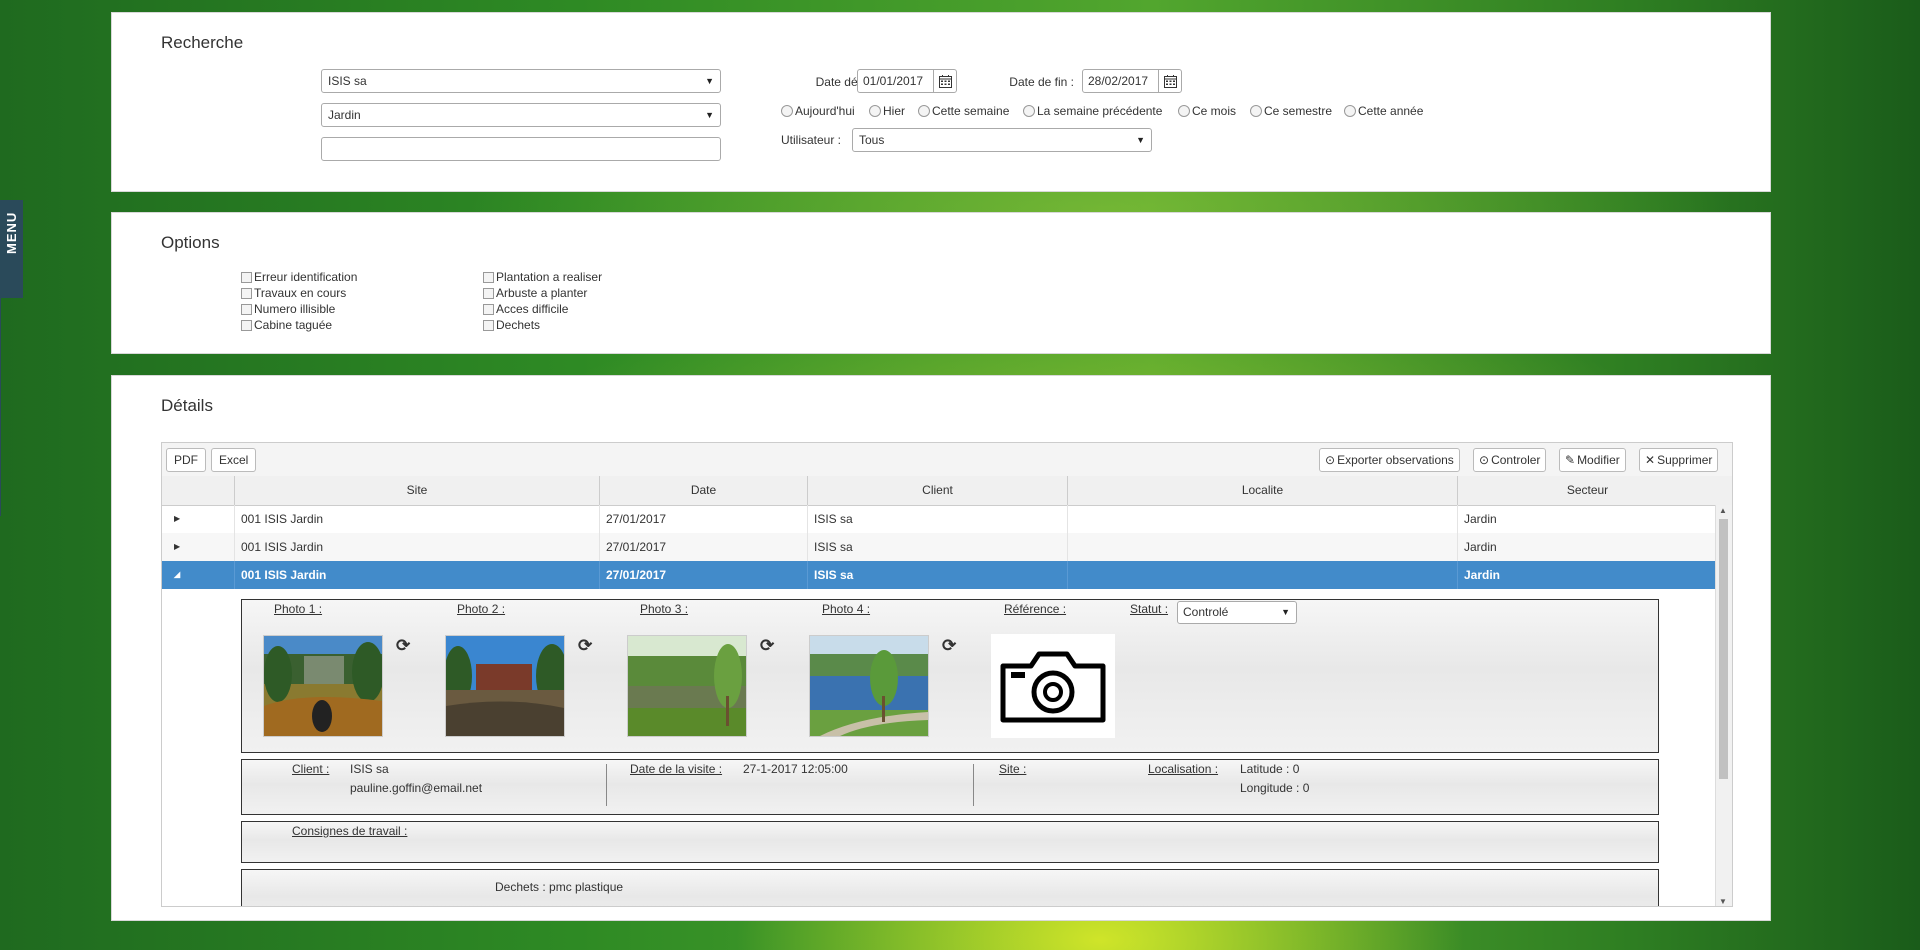 The width and height of the screenshot is (1920, 950). I want to click on grid-scrollbar: ▲ ▼, so click(1723, 705).